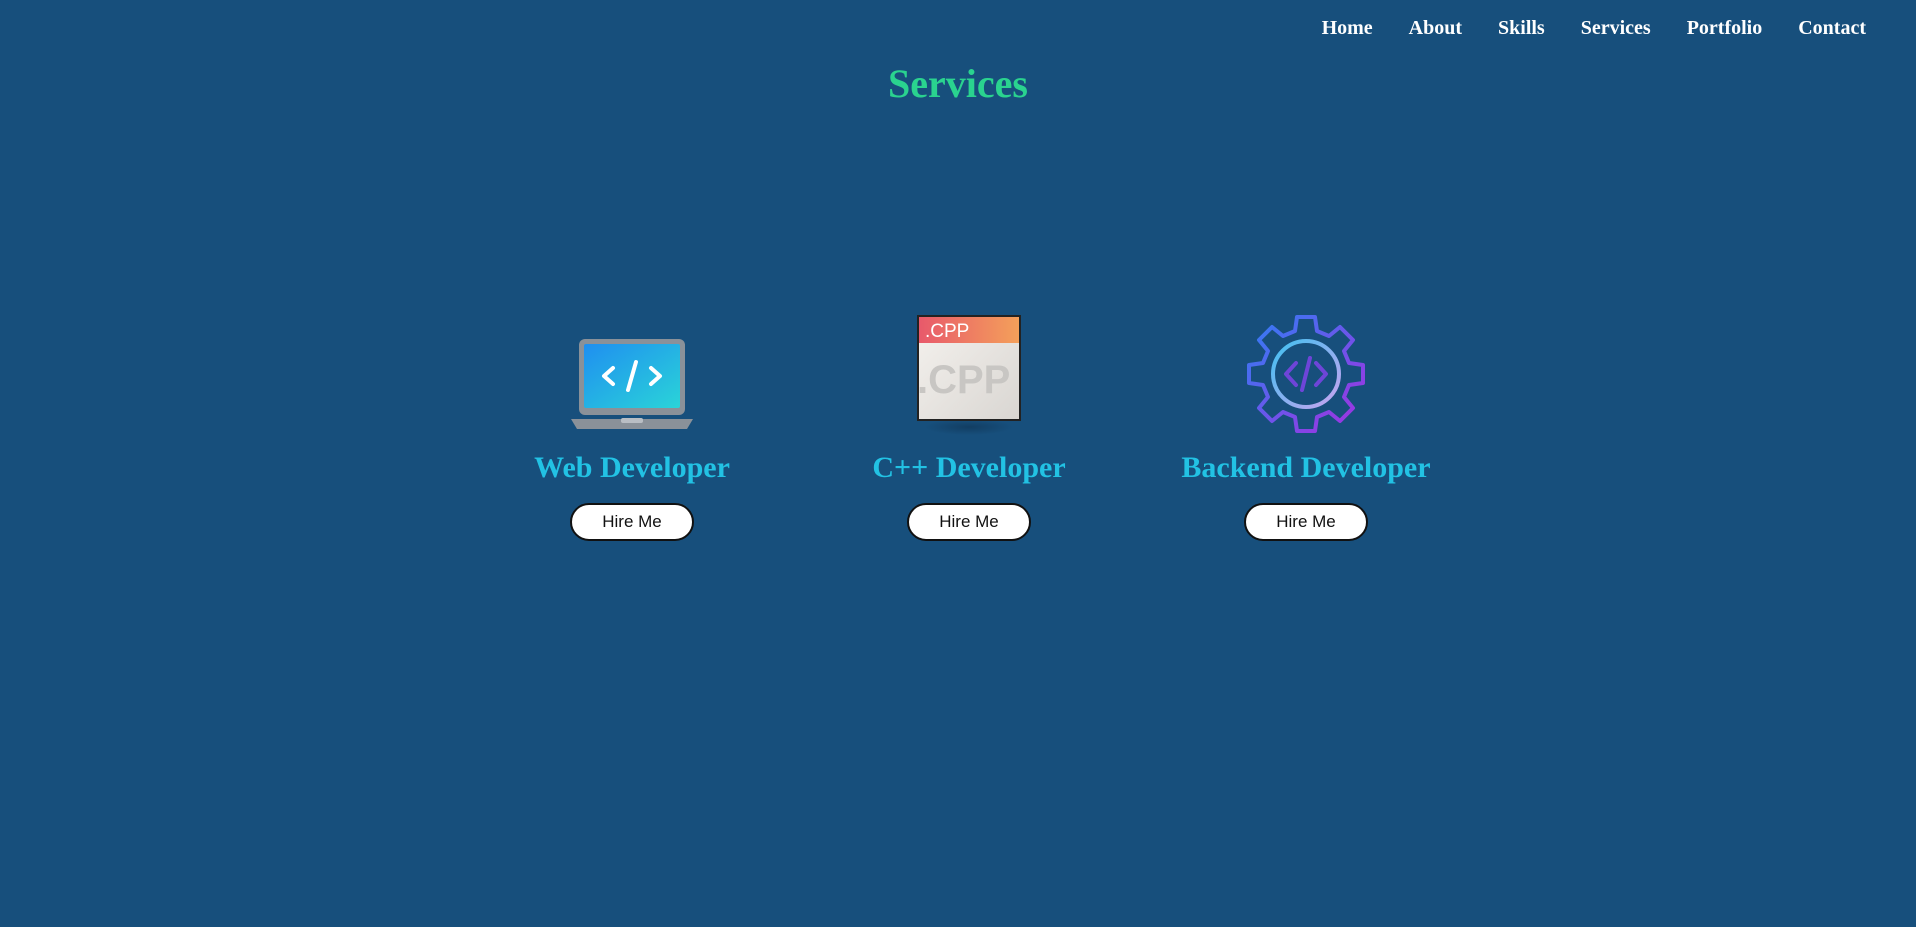  Describe the element at coordinates (632, 384) in the screenshot. I see `laptop-code-svg` at that location.